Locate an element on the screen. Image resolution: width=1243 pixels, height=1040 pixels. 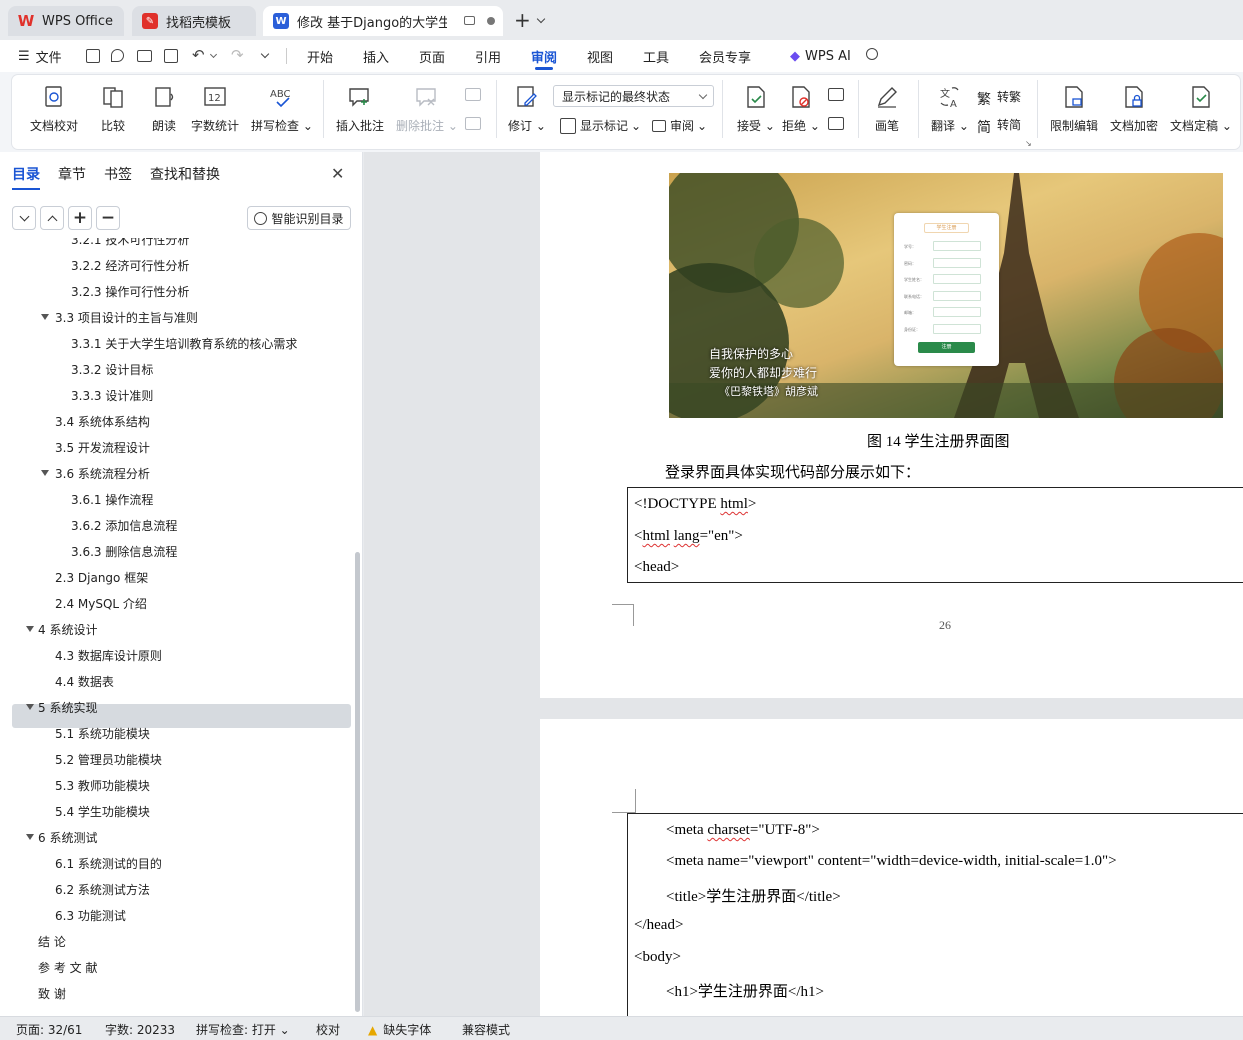
tab-find-replace: 查找和替换 is located at coordinates (185, 174).